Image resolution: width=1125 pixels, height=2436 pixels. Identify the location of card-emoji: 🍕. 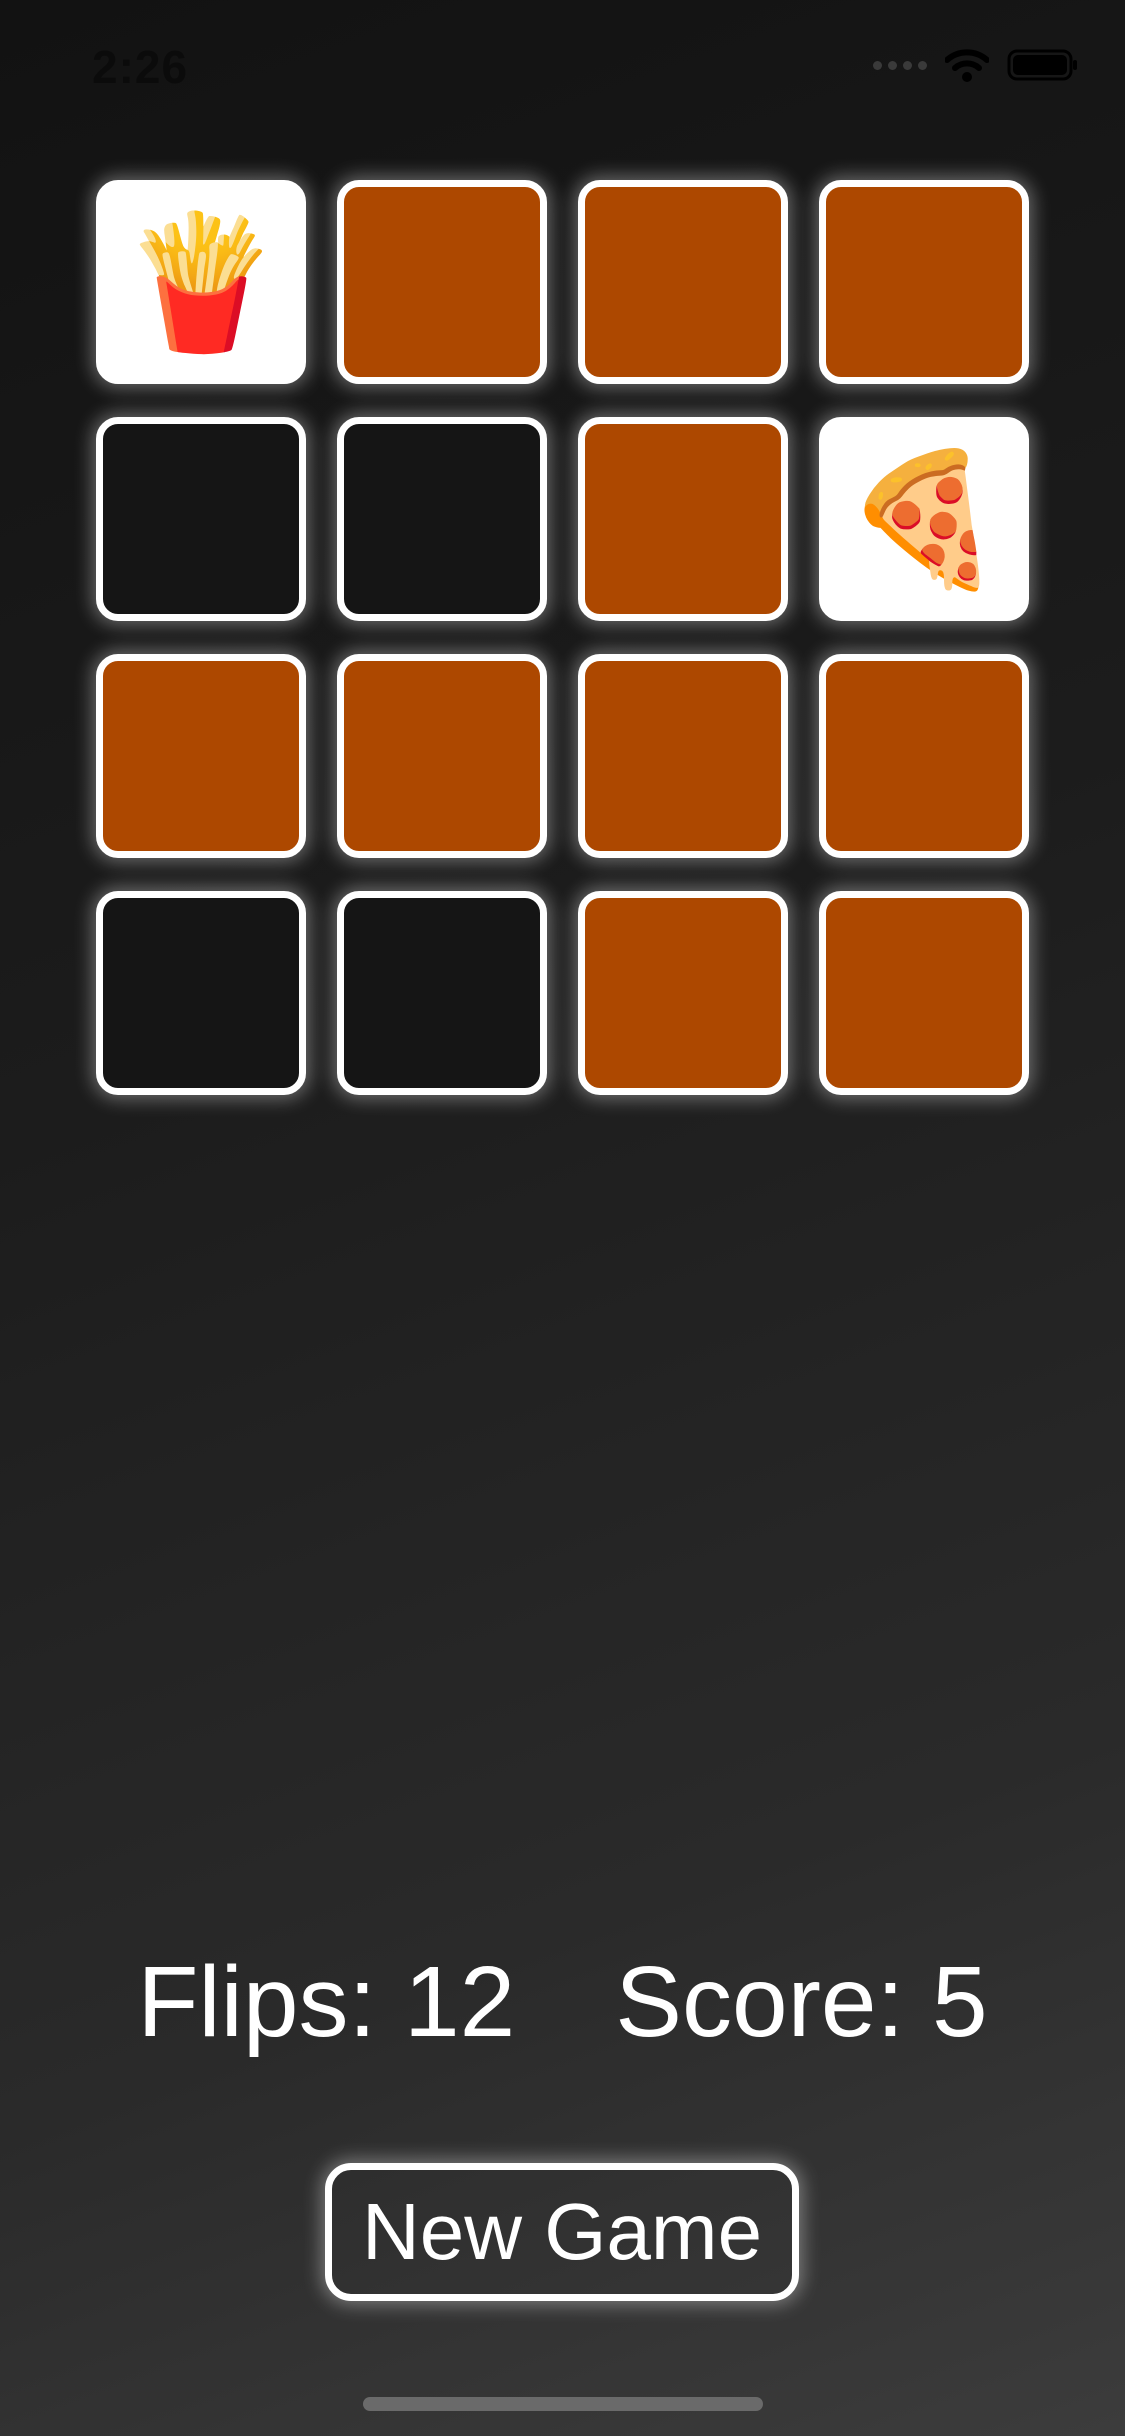
(924, 519).